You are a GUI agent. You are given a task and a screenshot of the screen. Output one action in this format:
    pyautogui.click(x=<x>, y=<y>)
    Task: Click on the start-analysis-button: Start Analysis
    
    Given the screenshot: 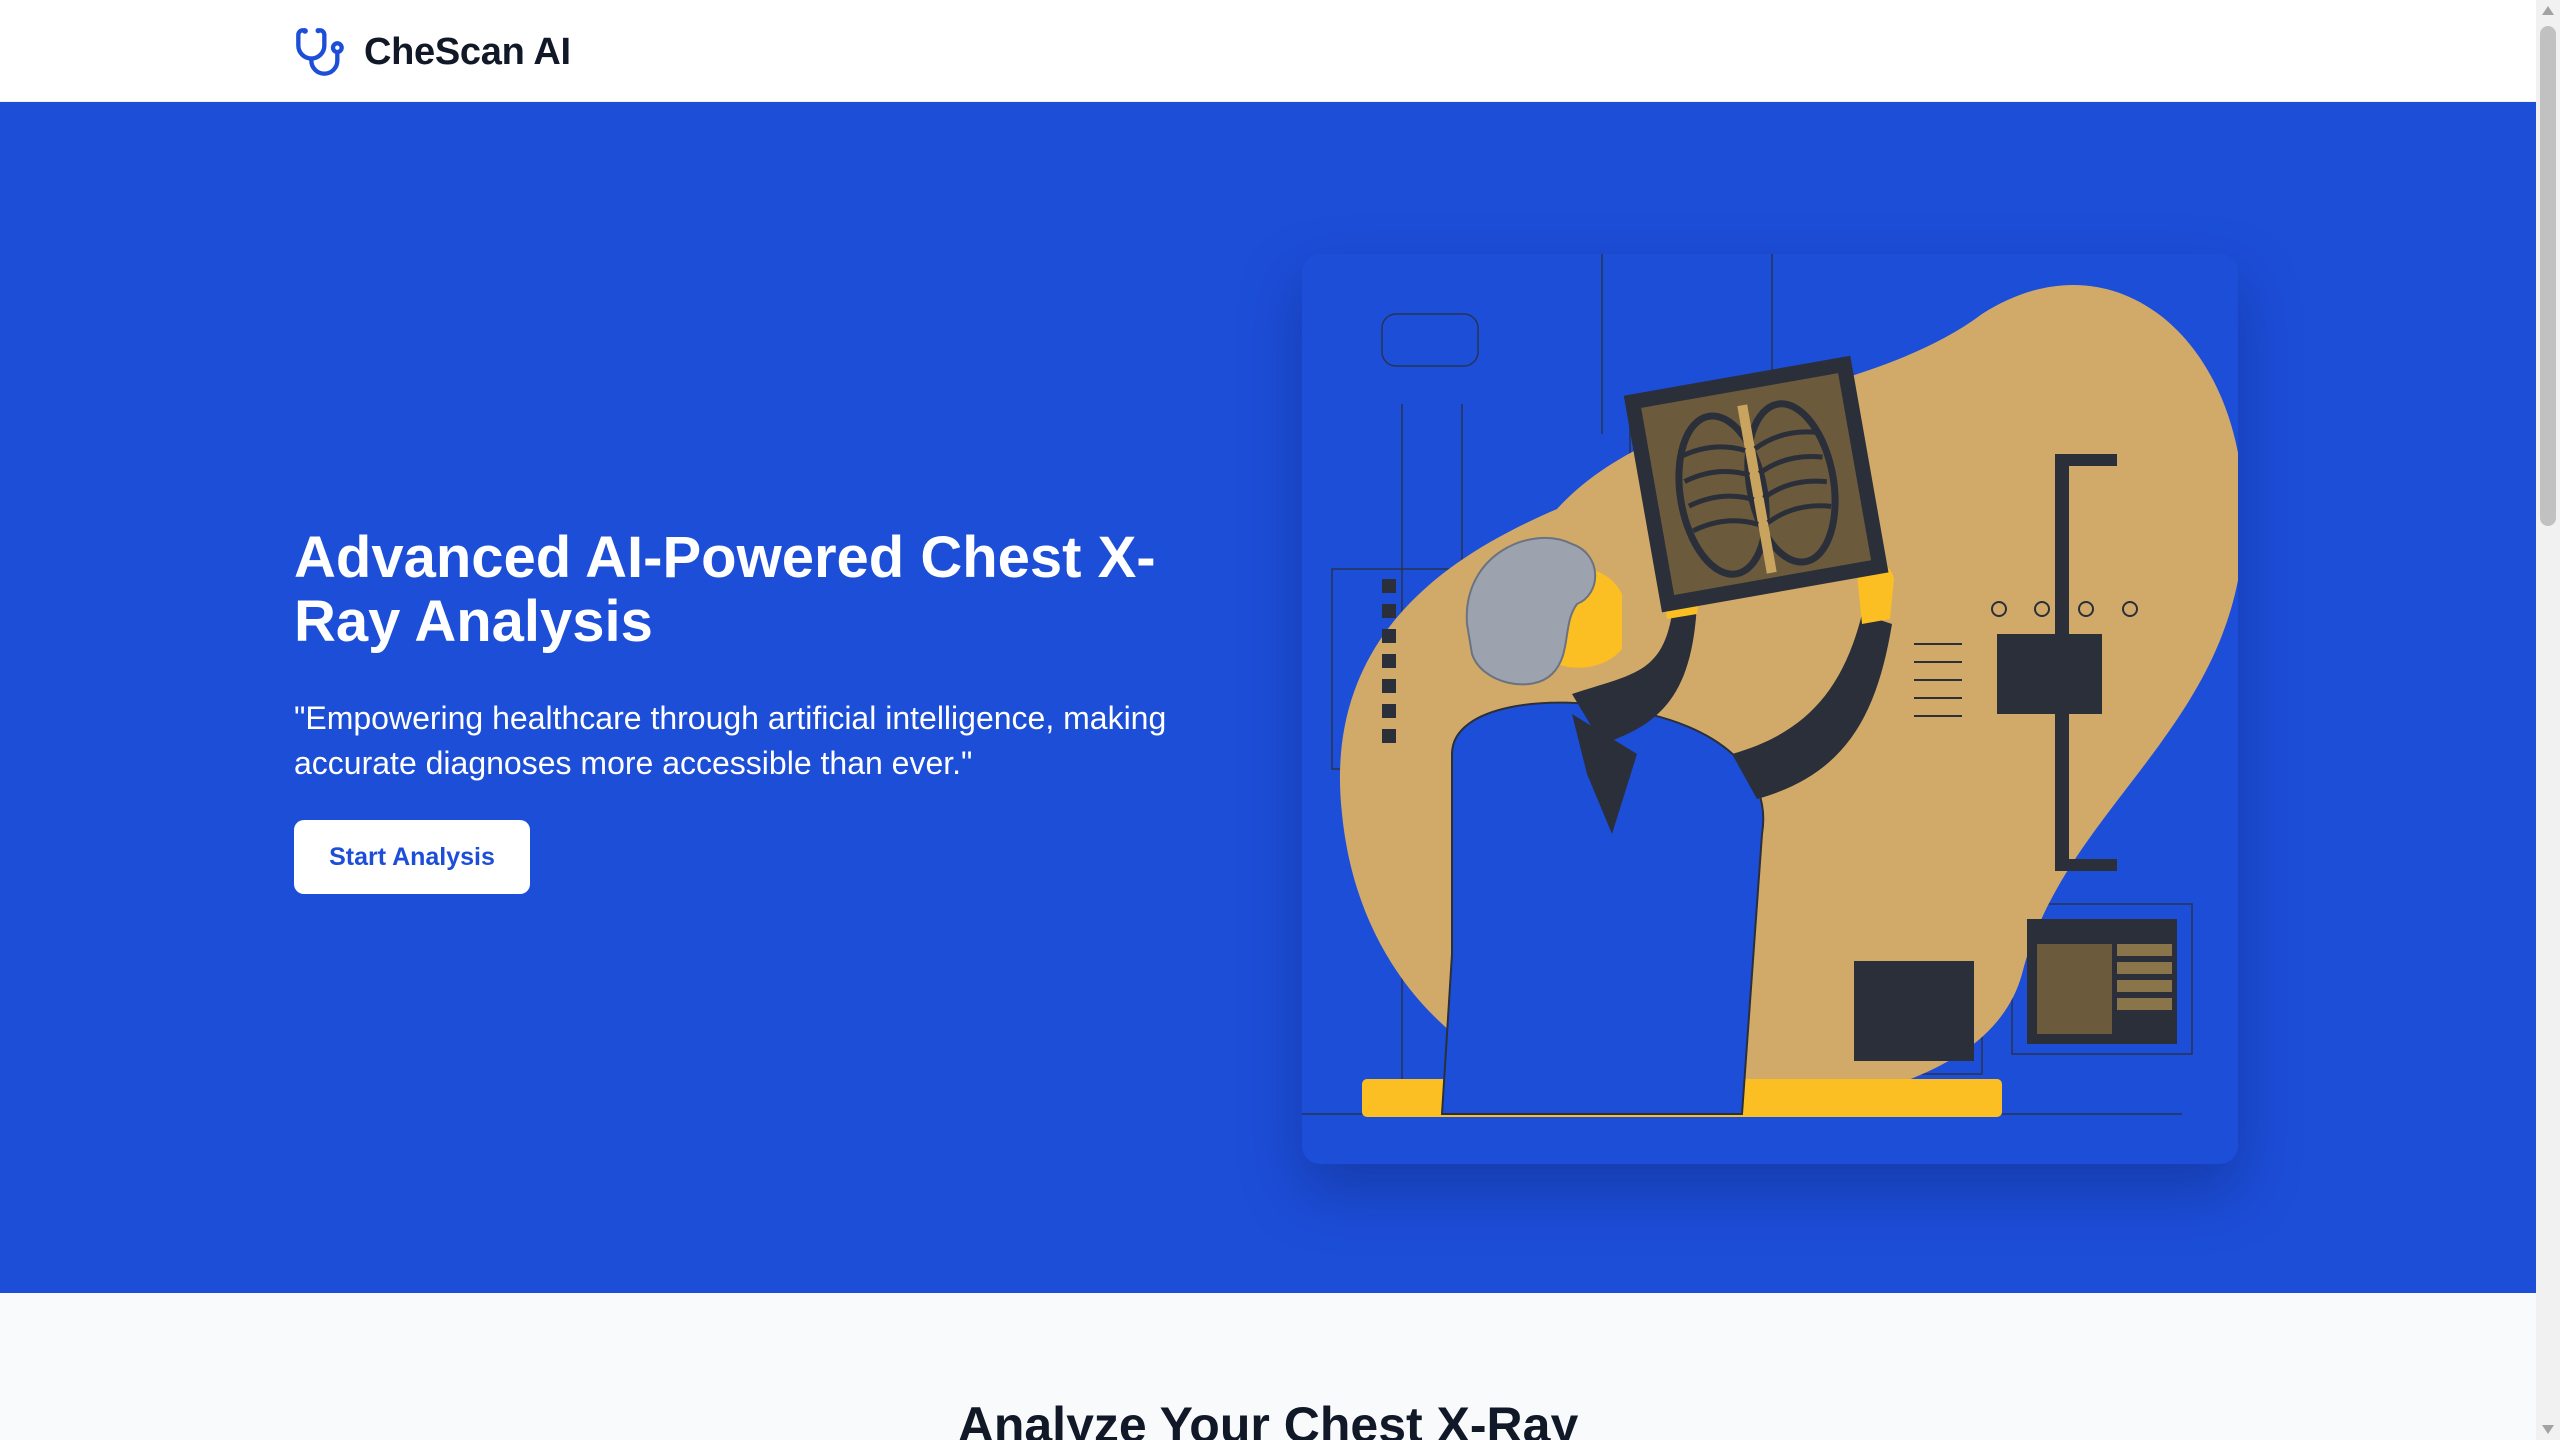 What is the action you would take?
    pyautogui.click(x=412, y=857)
    